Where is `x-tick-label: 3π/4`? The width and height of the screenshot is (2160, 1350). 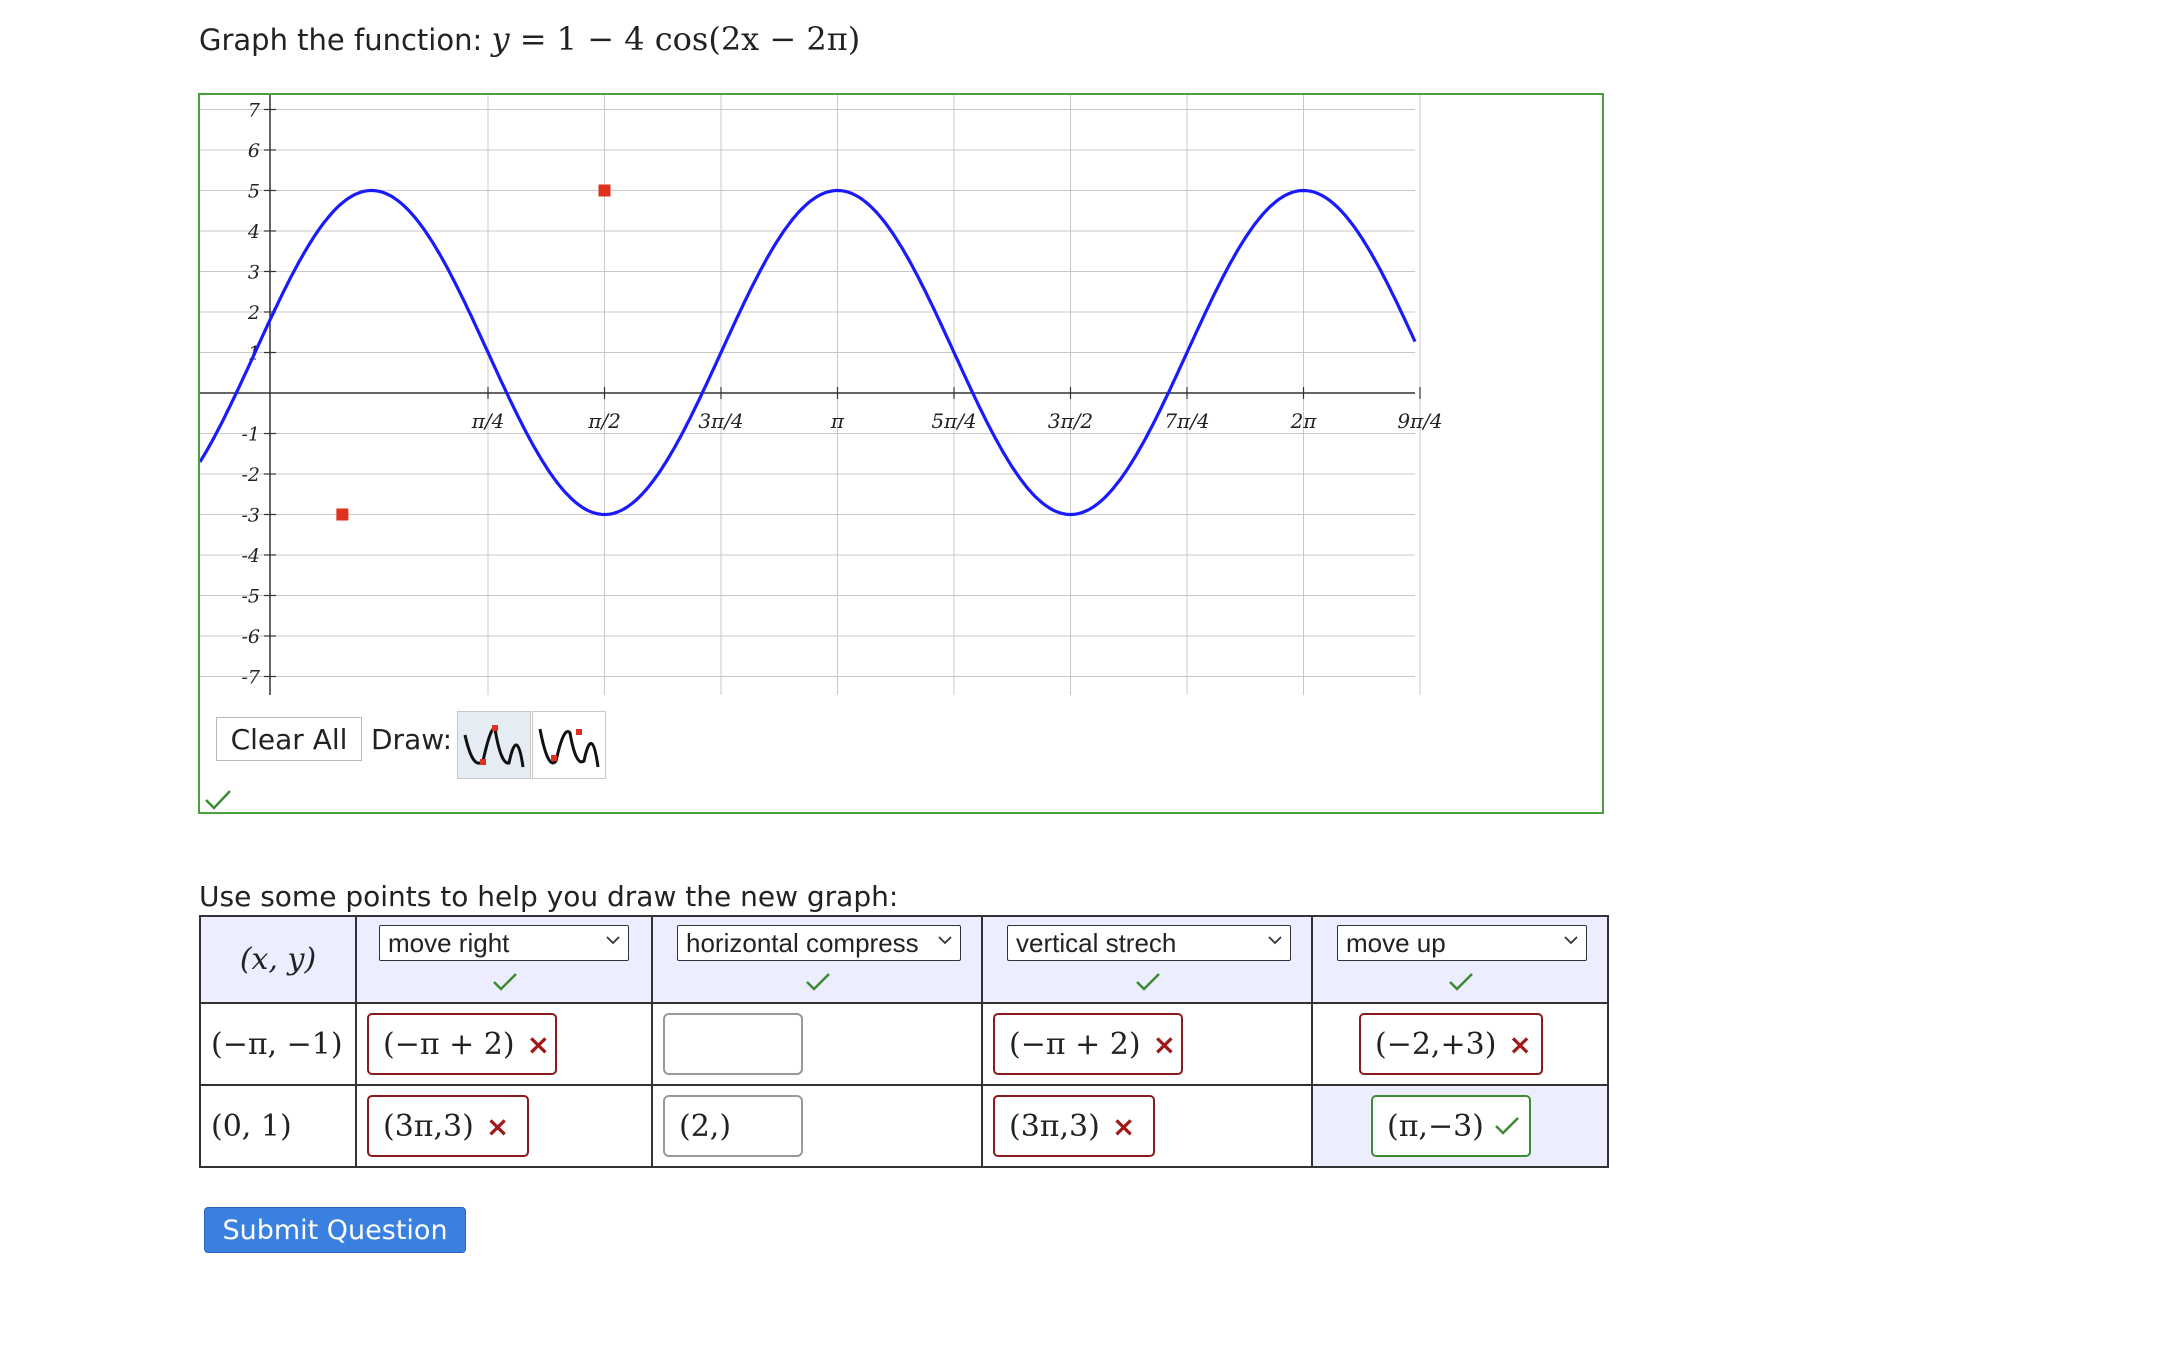 x-tick-label: 3π/4 is located at coordinates (720, 421).